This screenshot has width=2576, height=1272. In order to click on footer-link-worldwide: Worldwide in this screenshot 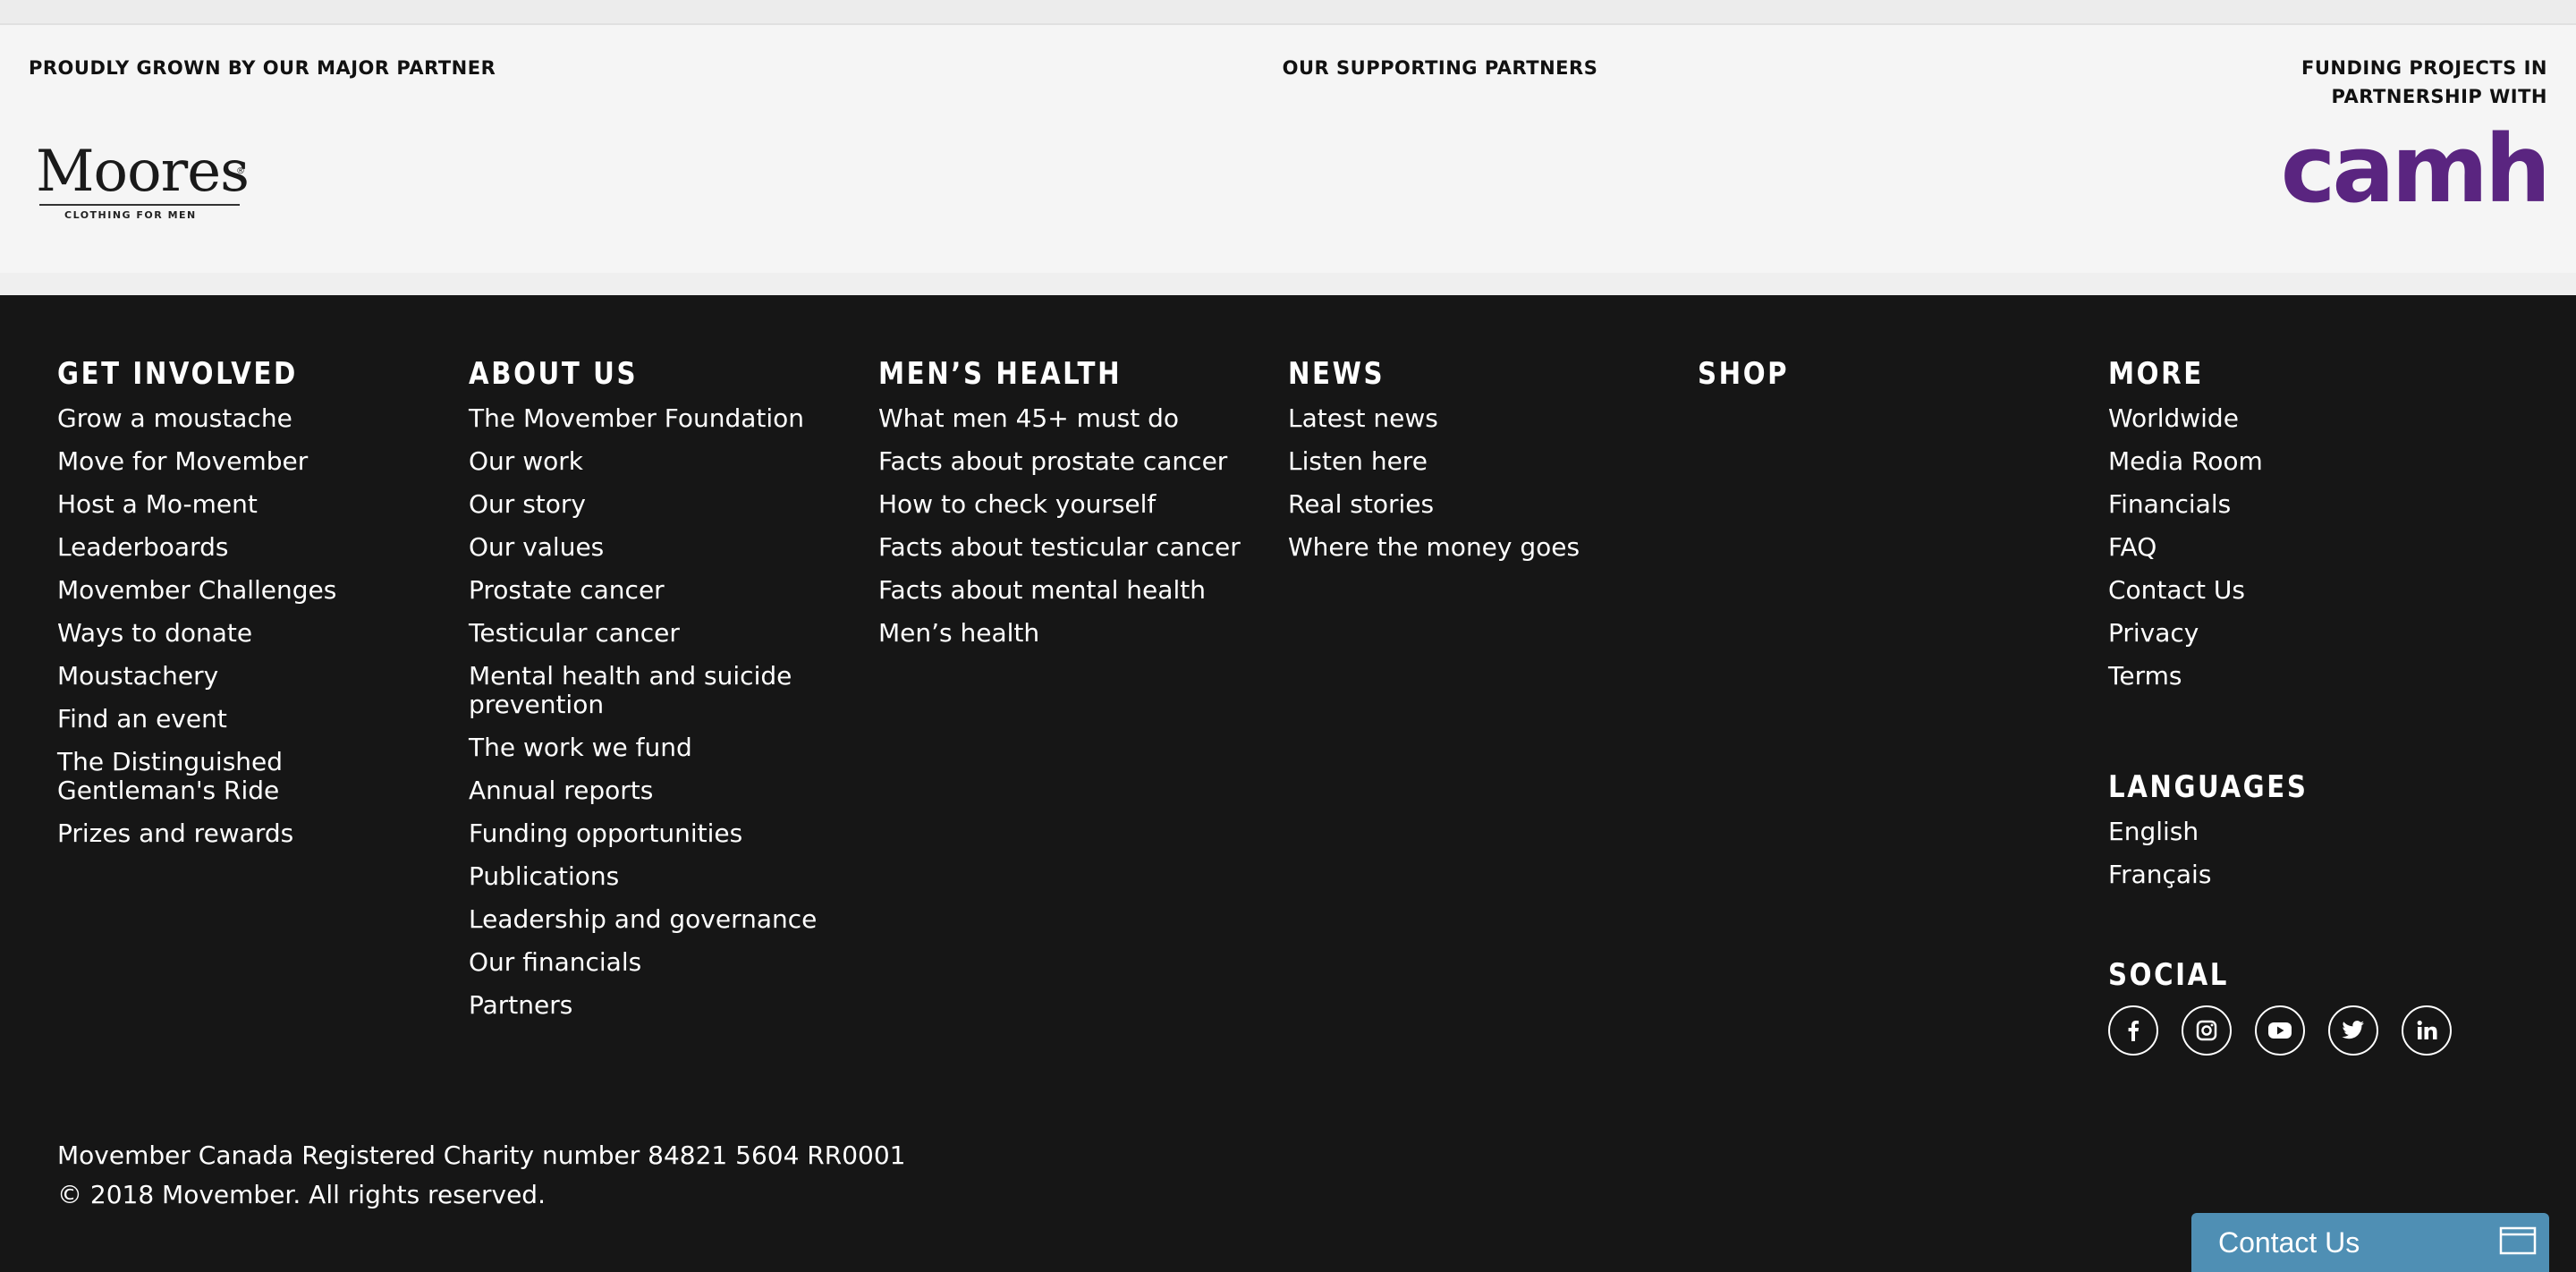, I will do `click(2296, 418)`.